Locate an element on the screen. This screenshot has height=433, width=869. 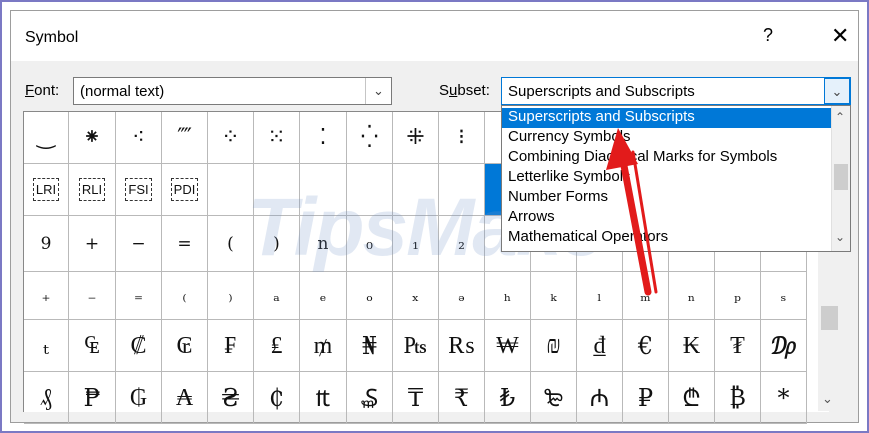
symbol-cell: ₼ is located at coordinates (600, 398).